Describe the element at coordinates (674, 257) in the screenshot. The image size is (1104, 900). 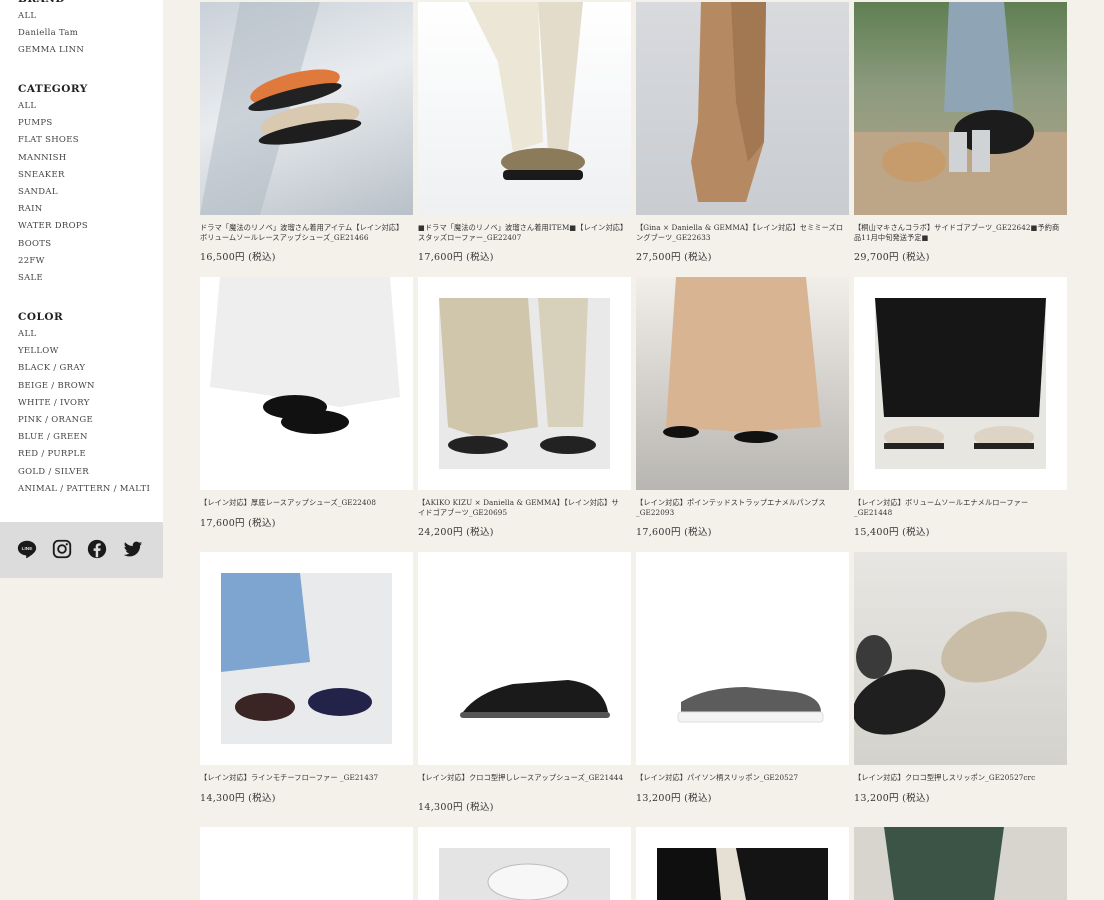
I see `product-price: 27,500円 (税込)` at that location.